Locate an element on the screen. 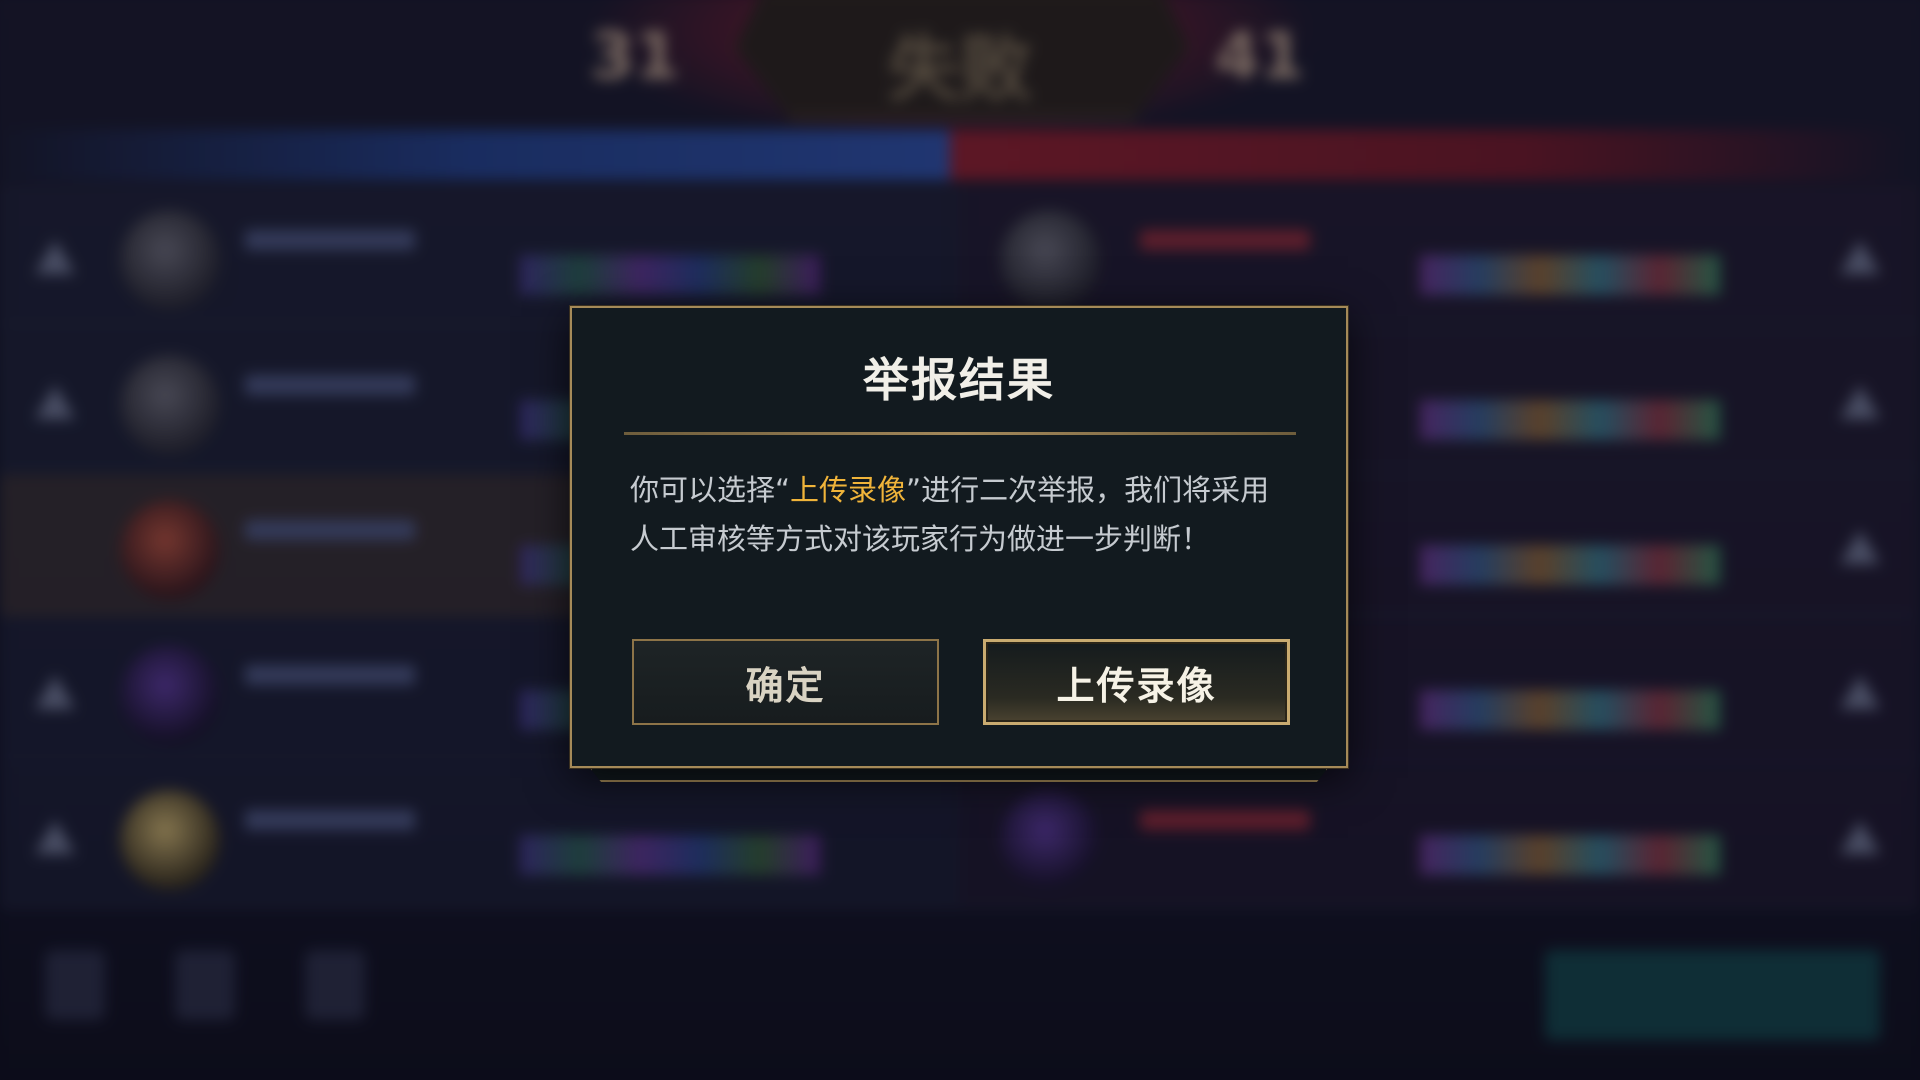 The image size is (1920, 1080). message-text-part1: 你可以选择“ is located at coordinates (710, 490).